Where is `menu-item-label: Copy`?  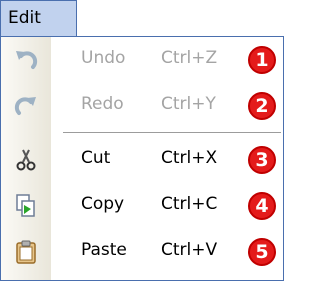 menu-item-label: Copy is located at coordinates (103, 204).